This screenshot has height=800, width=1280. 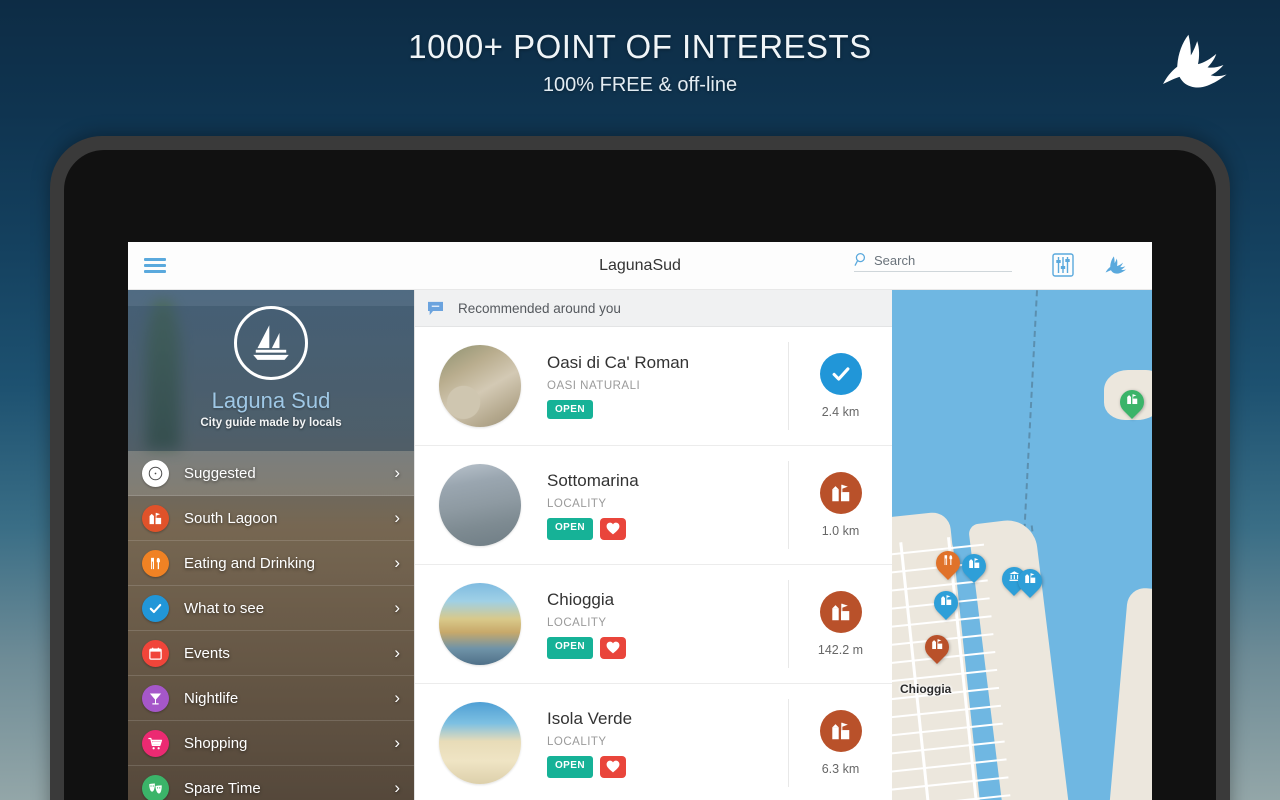 What do you see at coordinates (590, 718) in the screenshot?
I see `poi-name: Isola Verde` at bounding box center [590, 718].